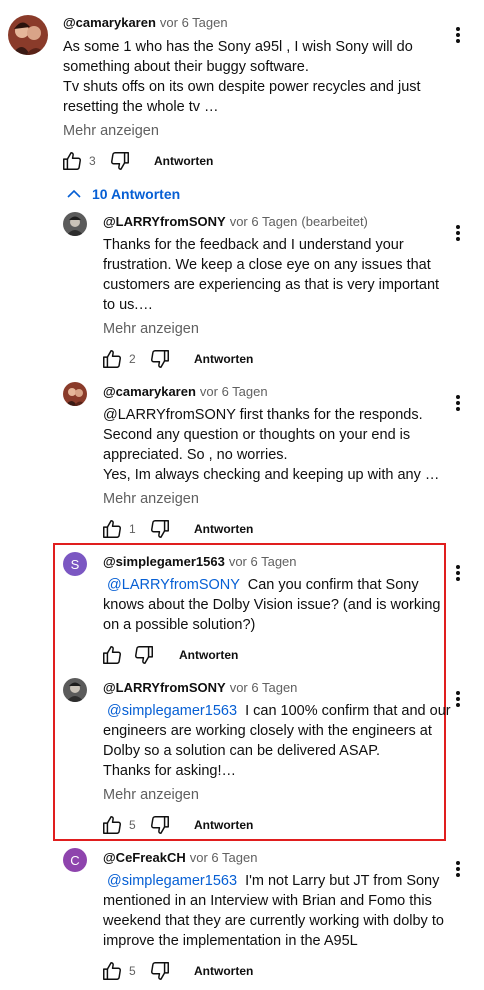  What do you see at coordinates (92, 161) in the screenshot?
I see `like-count: 3` at bounding box center [92, 161].